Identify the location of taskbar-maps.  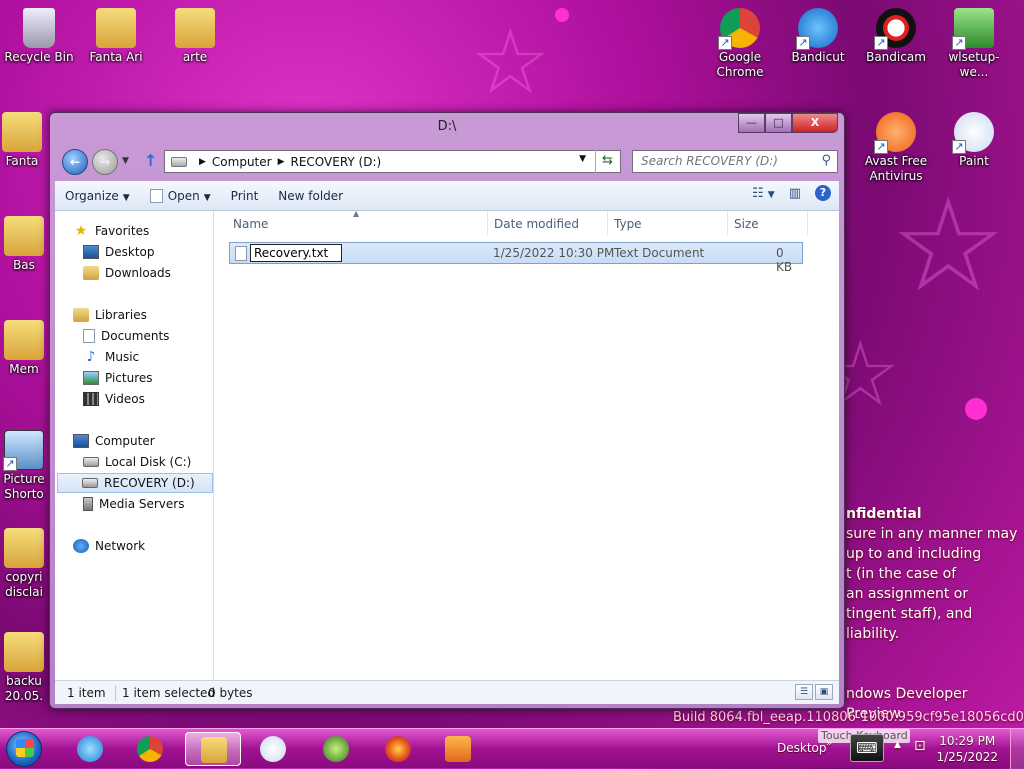
(336, 749).